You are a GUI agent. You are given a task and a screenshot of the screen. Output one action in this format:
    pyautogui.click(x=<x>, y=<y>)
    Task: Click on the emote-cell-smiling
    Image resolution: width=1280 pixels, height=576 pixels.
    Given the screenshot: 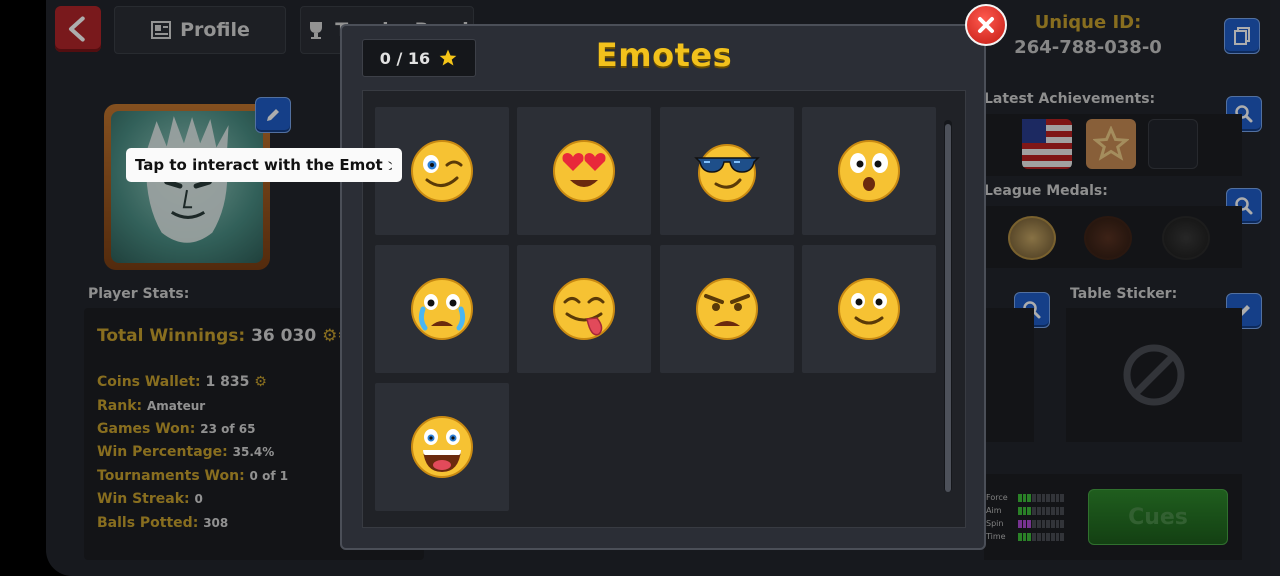 What is the action you would take?
    pyautogui.click(x=869, y=309)
    